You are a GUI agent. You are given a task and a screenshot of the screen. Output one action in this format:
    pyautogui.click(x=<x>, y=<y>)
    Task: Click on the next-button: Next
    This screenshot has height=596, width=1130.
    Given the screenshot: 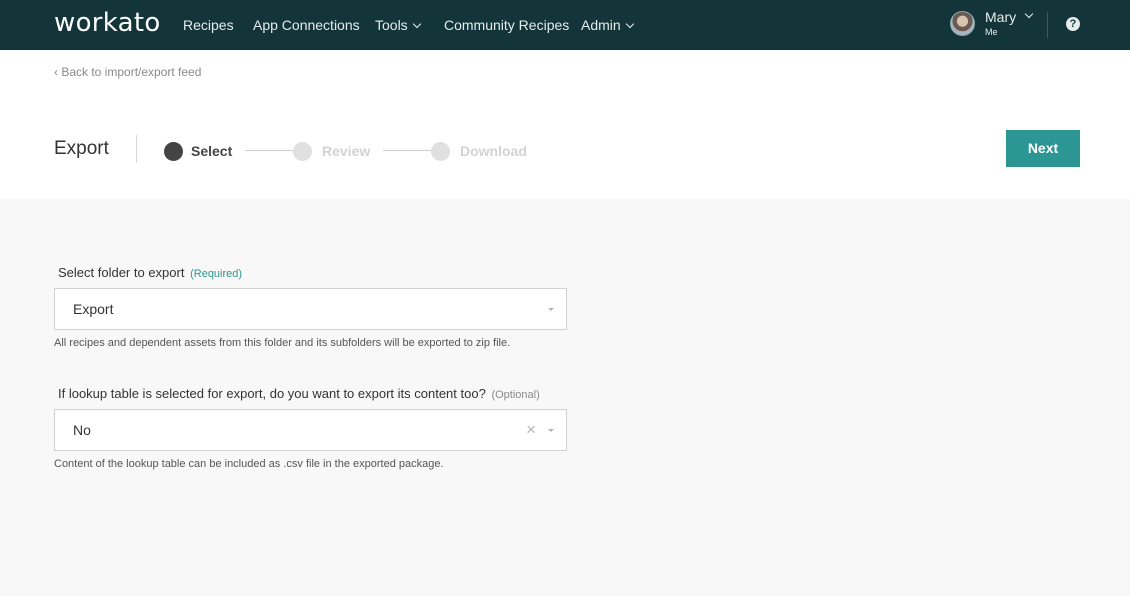 What is the action you would take?
    pyautogui.click(x=1043, y=148)
    